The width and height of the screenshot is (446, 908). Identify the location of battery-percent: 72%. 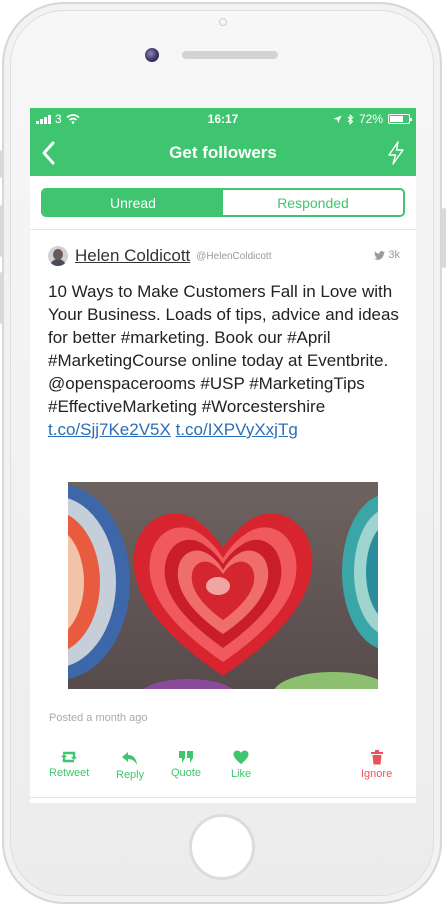
(370, 119).